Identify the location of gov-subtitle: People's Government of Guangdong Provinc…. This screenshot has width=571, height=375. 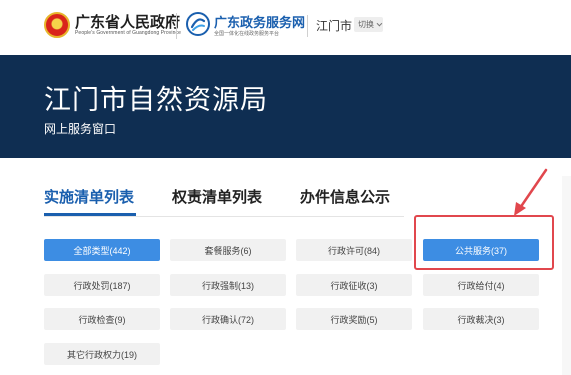
(128, 33).